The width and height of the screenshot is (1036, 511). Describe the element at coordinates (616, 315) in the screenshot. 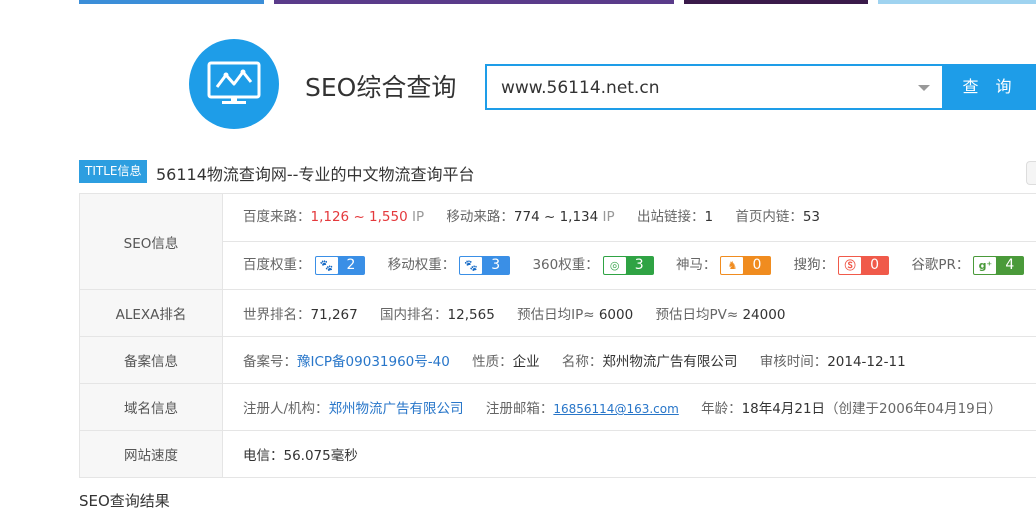

I see `daily-ip-value: 6000` at that location.